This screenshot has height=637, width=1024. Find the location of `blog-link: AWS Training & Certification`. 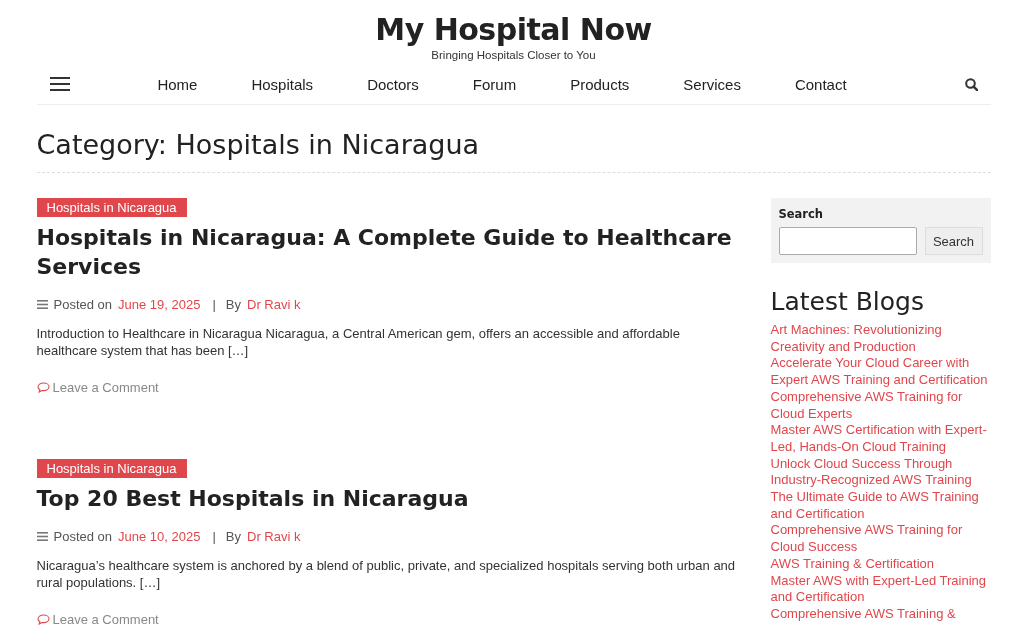

blog-link: AWS Training & Certification is located at coordinates (880, 564).